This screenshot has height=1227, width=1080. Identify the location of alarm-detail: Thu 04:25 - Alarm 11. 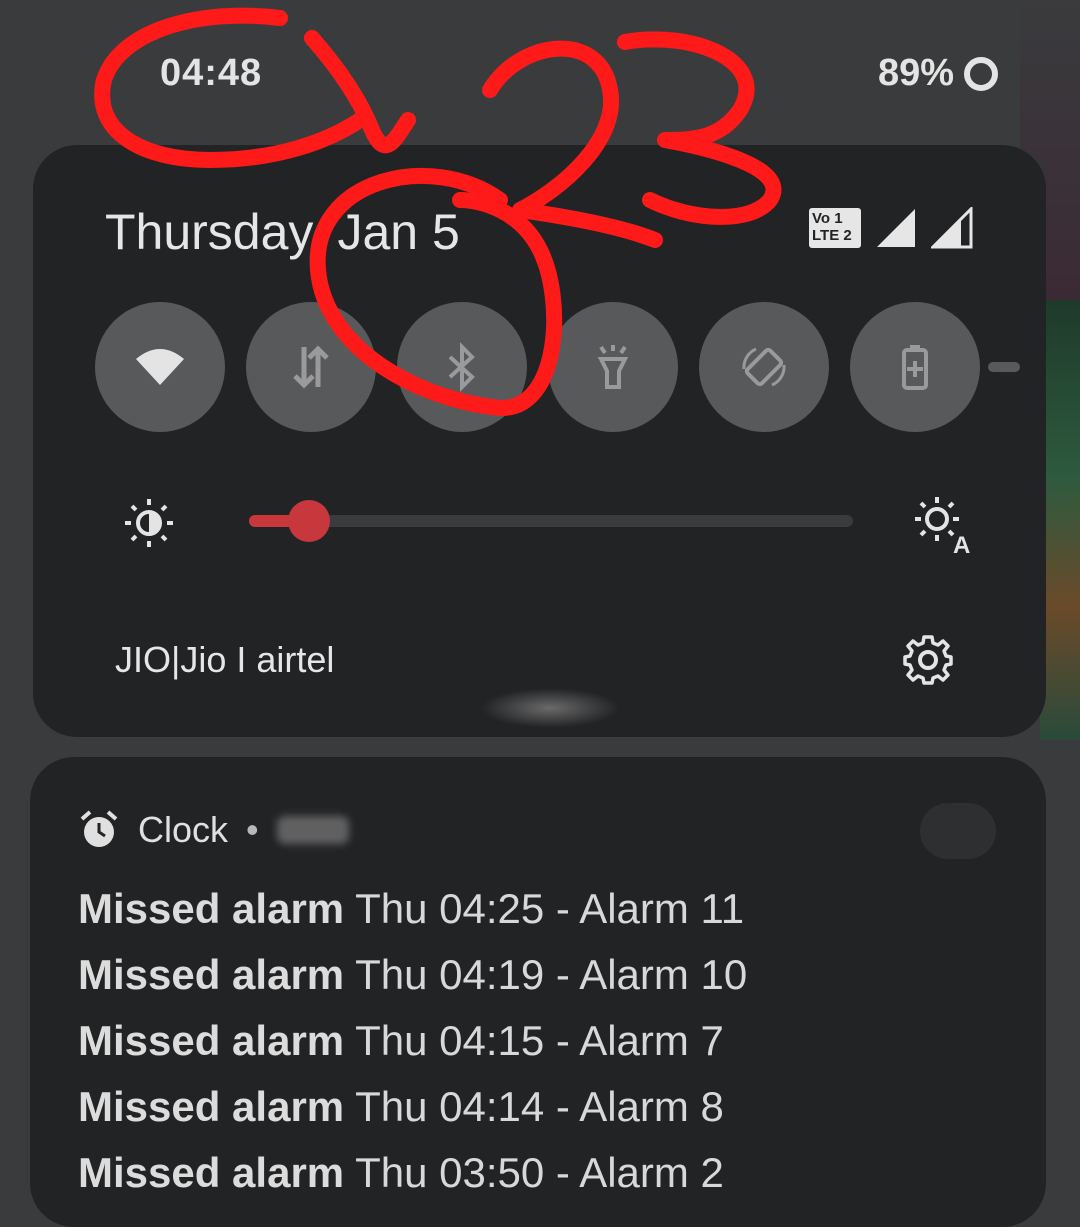
(550, 908).